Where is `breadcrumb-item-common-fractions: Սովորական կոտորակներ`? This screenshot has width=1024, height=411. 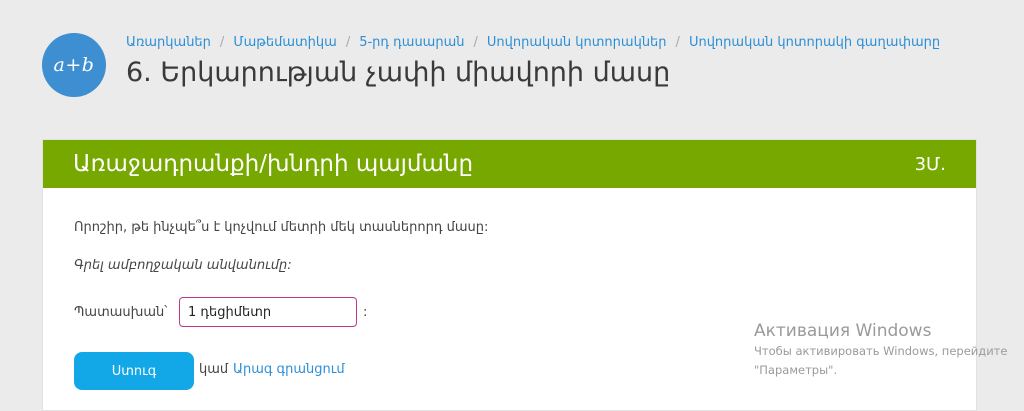 breadcrumb-item-common-fractions: Սովորական կոտորակներ is located at coordinates (577, 42).